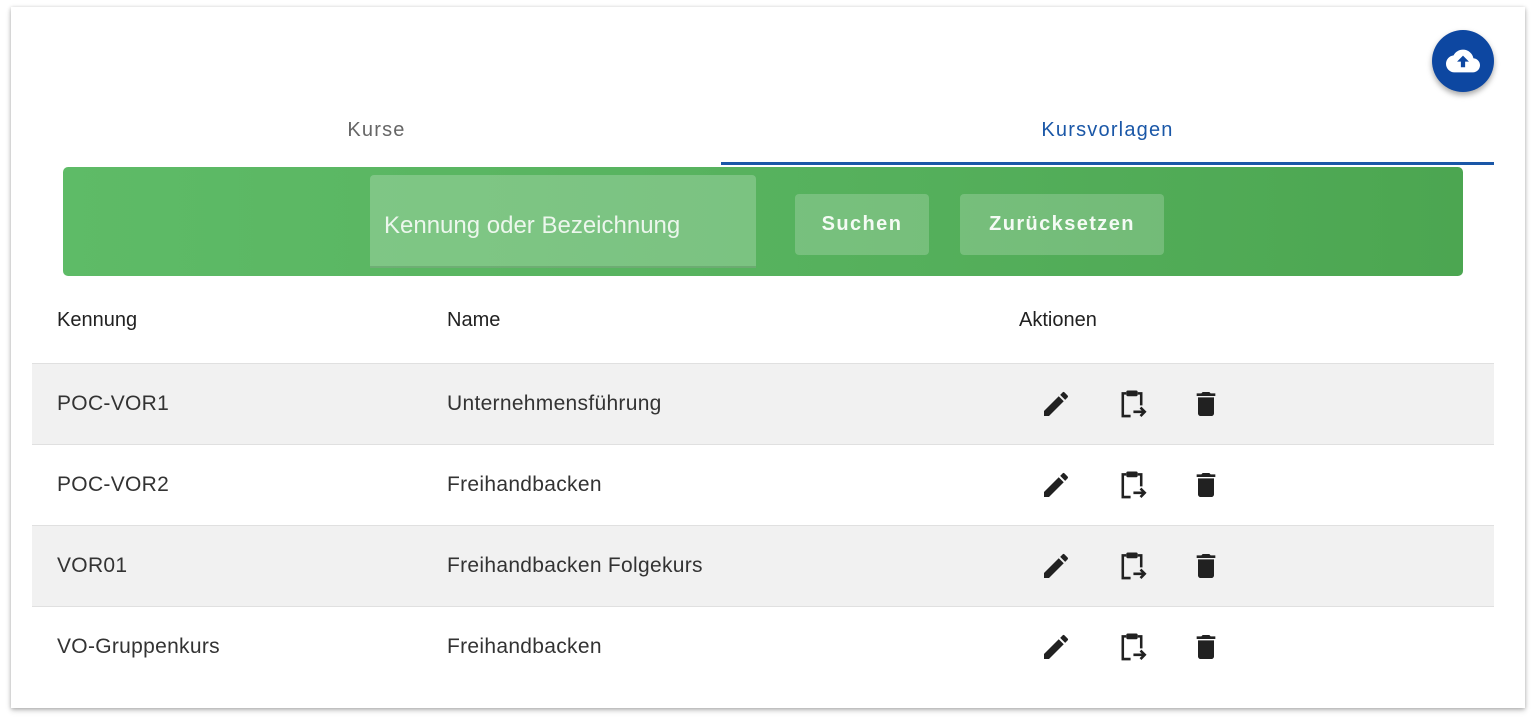  I want to click on tab-bar: Kurse Kursvorlagen, so click(763, 131).